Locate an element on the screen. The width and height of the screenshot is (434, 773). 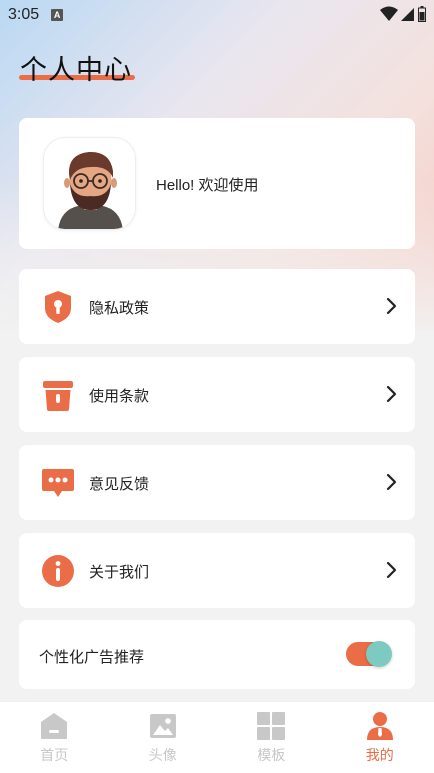
home-icon is located at coordinates (54, 726).